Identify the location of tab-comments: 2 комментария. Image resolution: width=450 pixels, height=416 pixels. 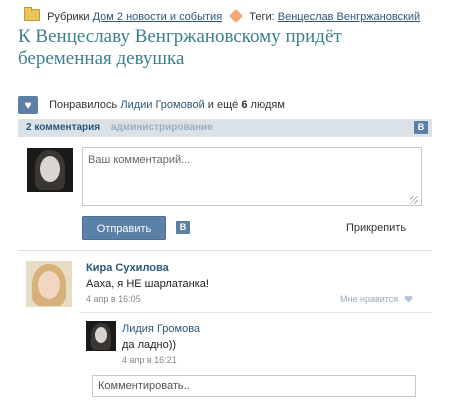
(63, 127).